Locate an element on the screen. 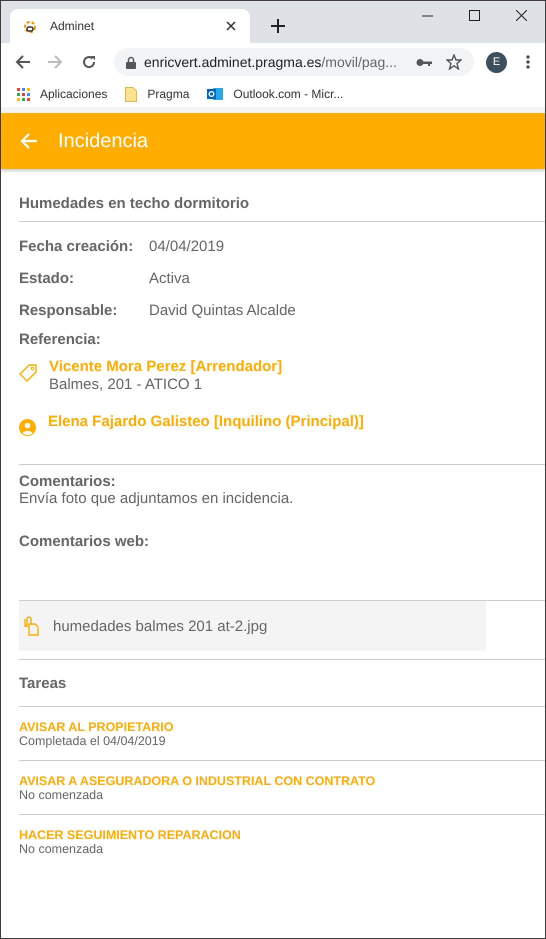 Image resolution: width=546 pixels, height=939 pixels. field-value: David Quintas Alcalde is located at coordinates (222, 310).